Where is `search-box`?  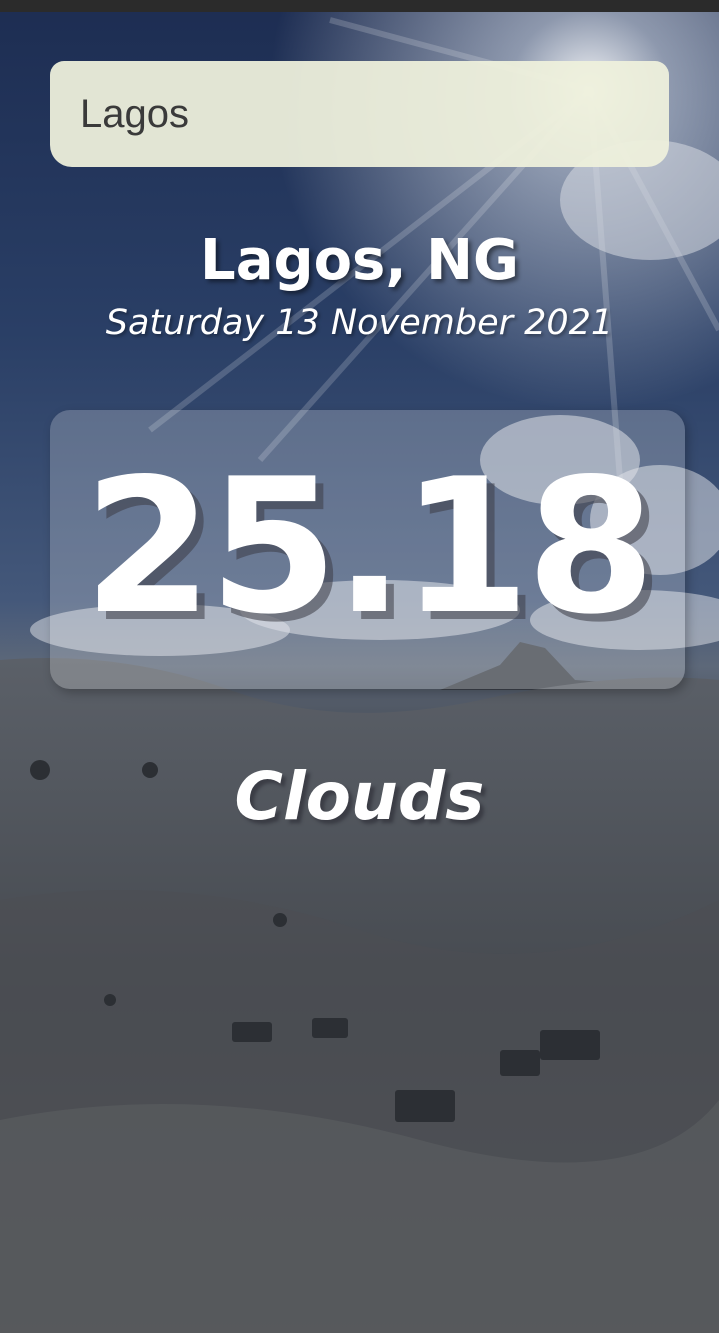
search-box is located at coordinates (359, 114).